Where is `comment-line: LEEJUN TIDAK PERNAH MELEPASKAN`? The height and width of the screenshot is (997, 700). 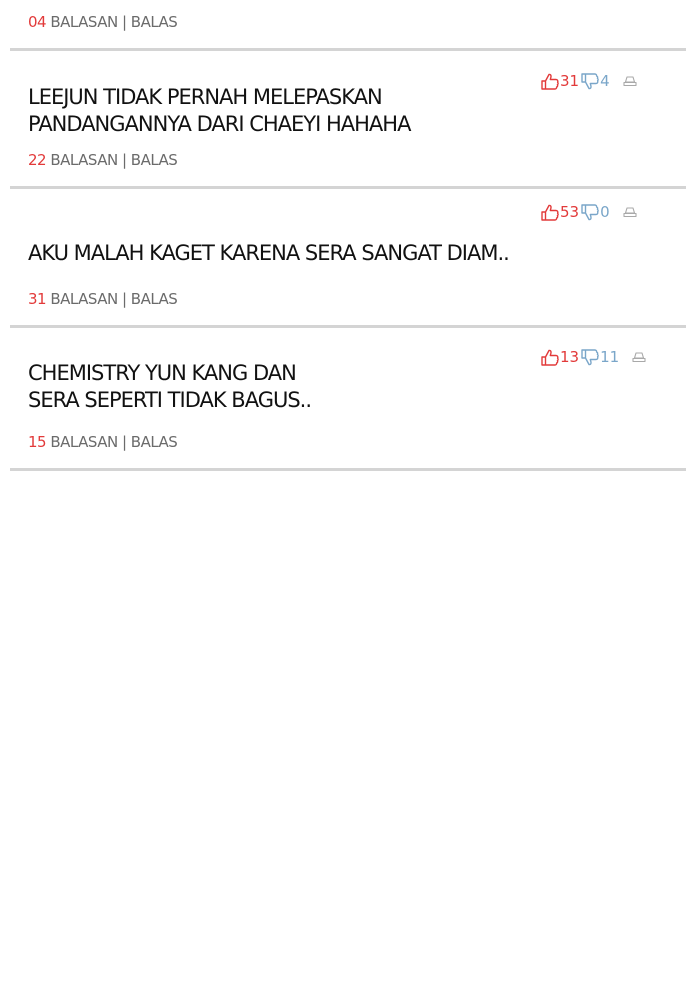
comment-line: LEEJUN TIDAK PERNAH MELEPASKAN is located at coordinates (205, 97).